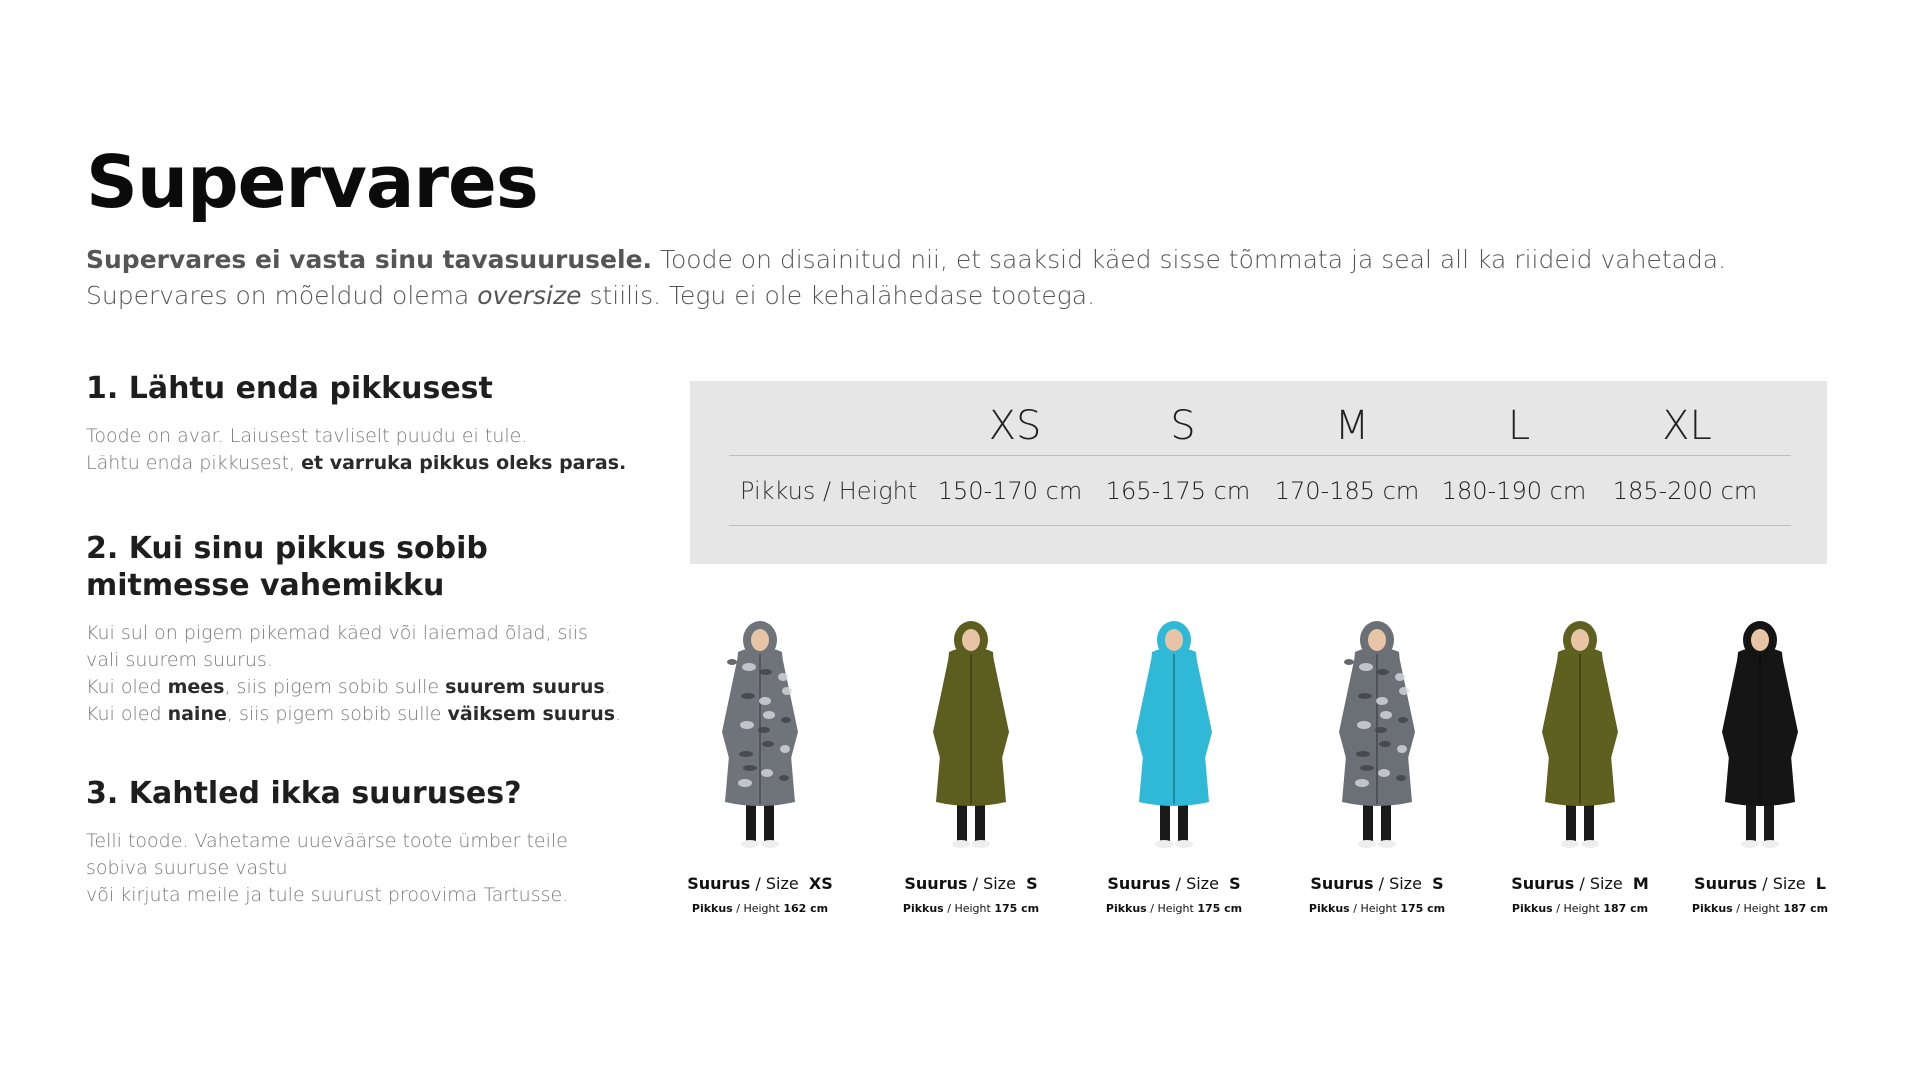  I want to click on model-card: Suurus / Size M Pikkus / Height 187 cm, so click(1580, 772).